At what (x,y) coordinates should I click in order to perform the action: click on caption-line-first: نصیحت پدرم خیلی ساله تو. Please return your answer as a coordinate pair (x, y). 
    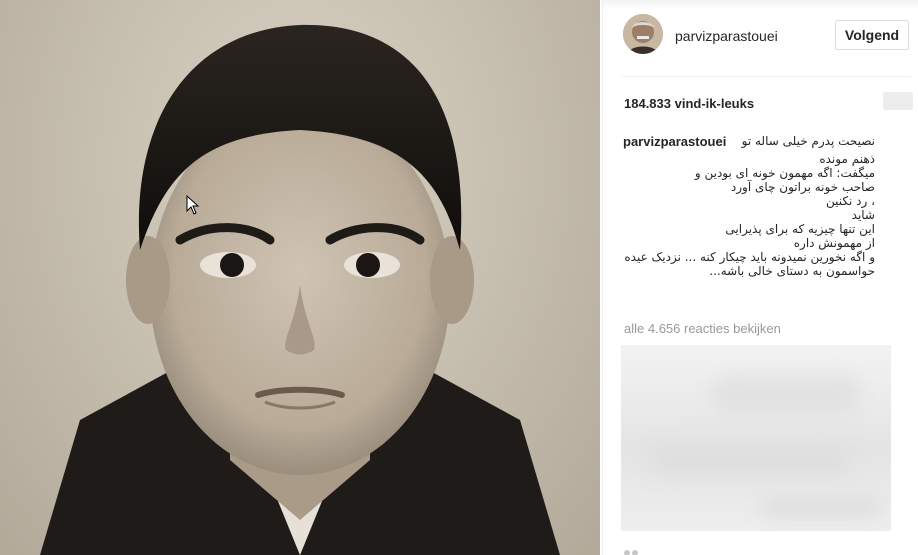
    Looking at the image, I should click on (808, 141).